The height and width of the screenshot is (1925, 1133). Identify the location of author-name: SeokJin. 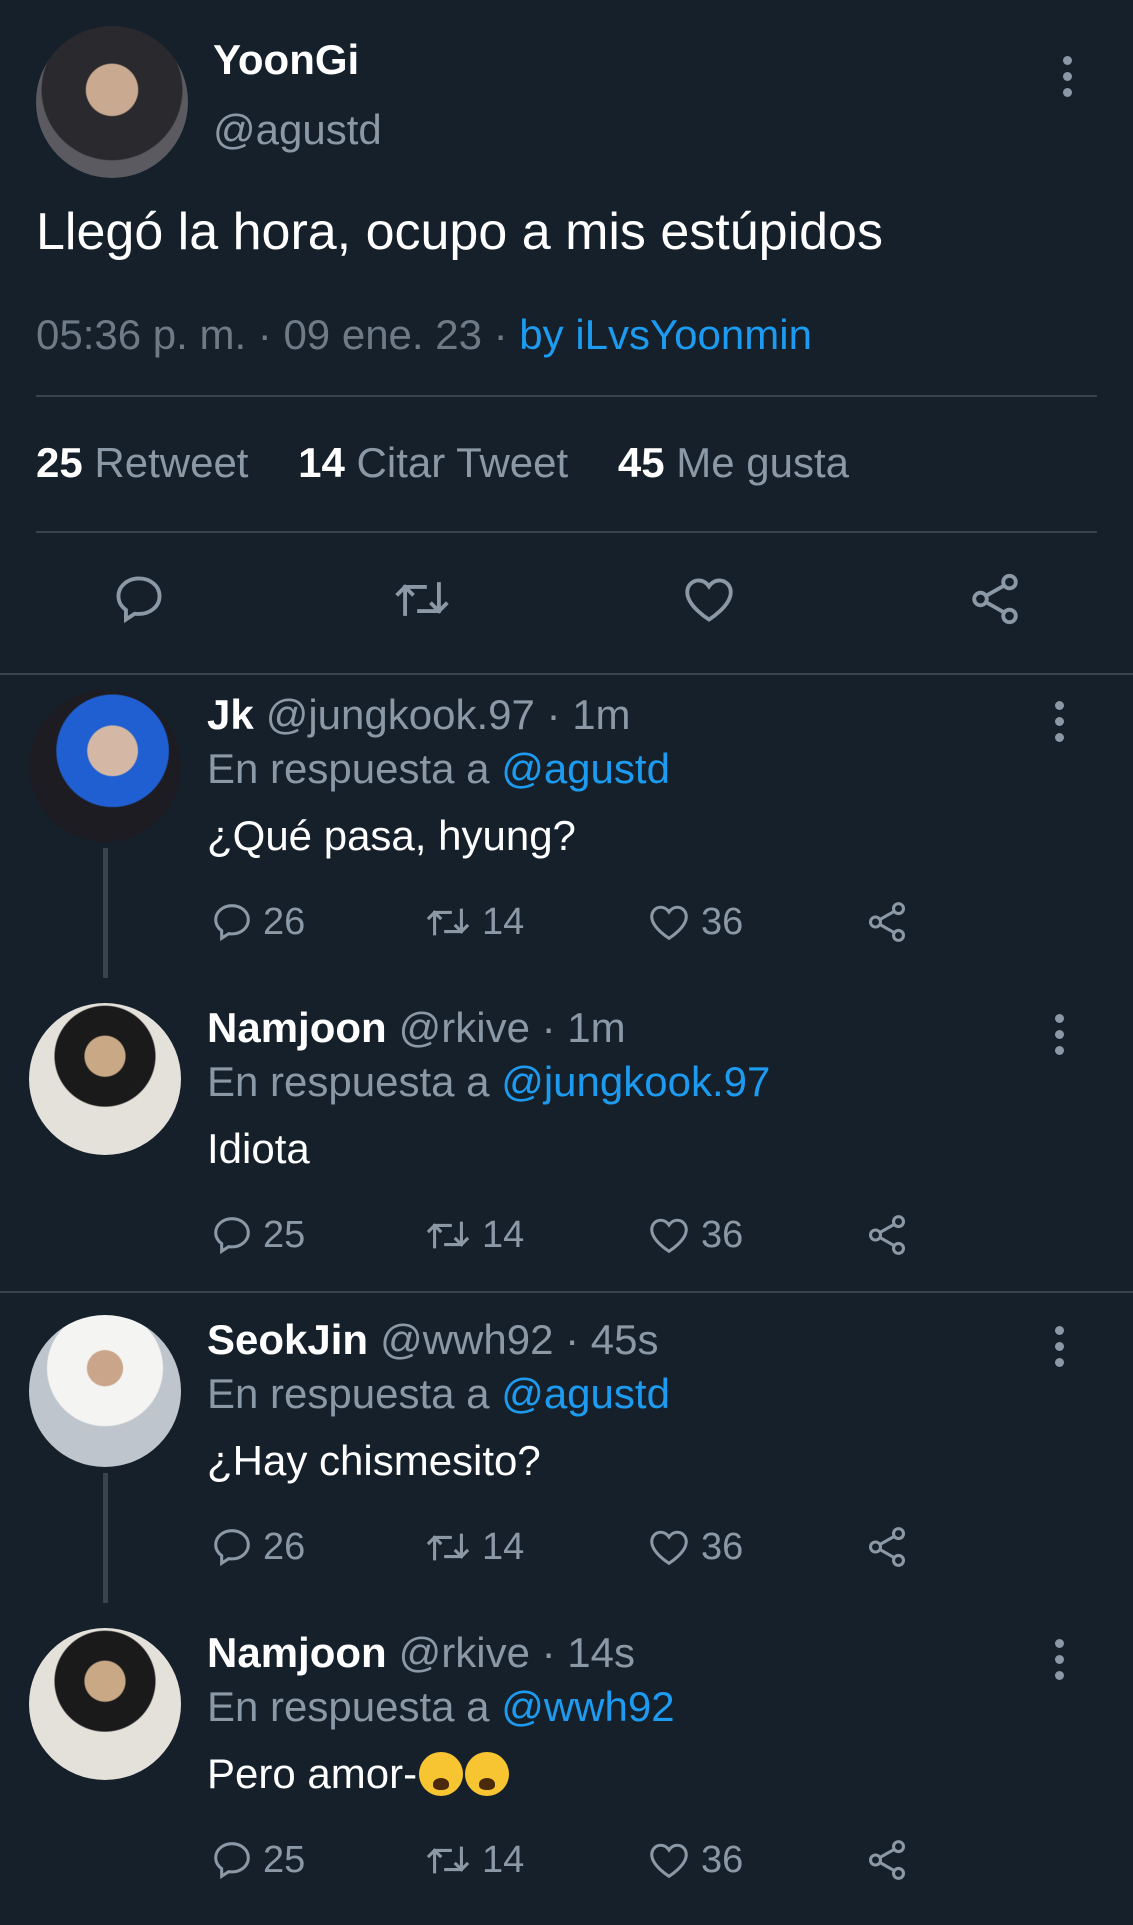
(287, 1339).